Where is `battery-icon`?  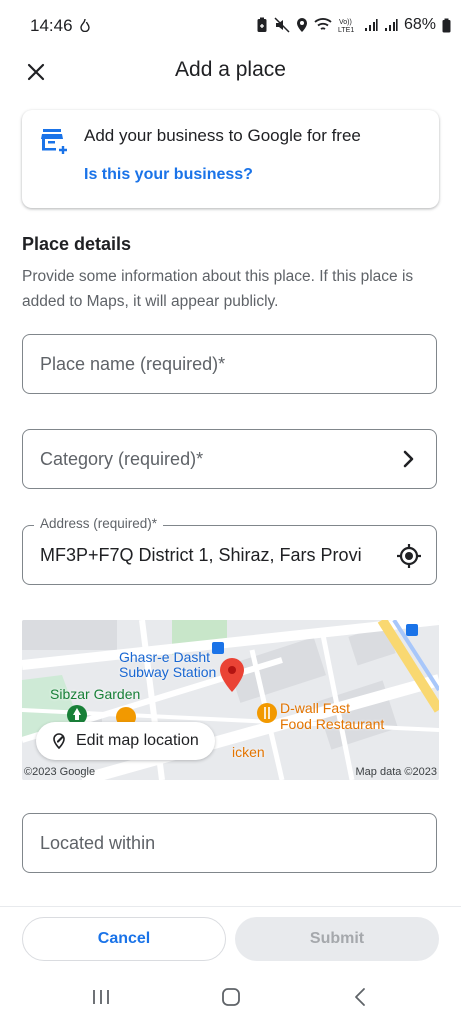 battery-icon is located at coordinates (446, 25).